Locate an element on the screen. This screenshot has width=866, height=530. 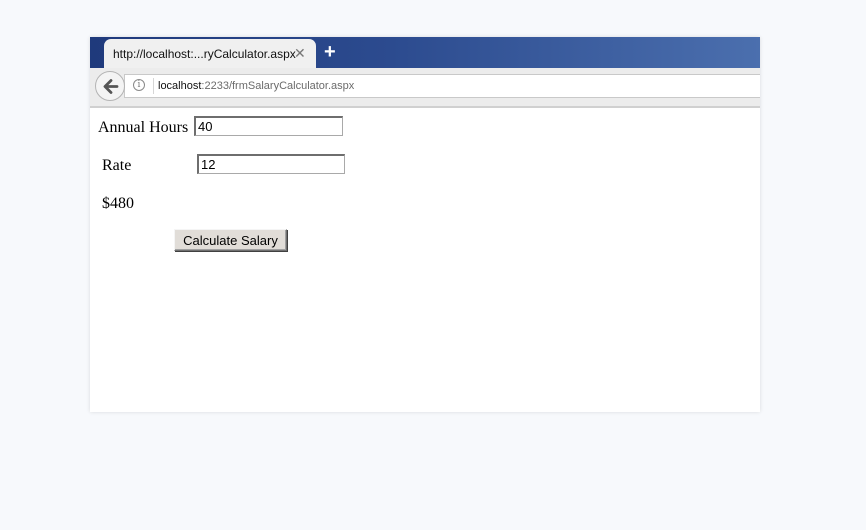
tab-title: http://localhost:...ryCalculator.aspx is located at coordinates (204, 54).